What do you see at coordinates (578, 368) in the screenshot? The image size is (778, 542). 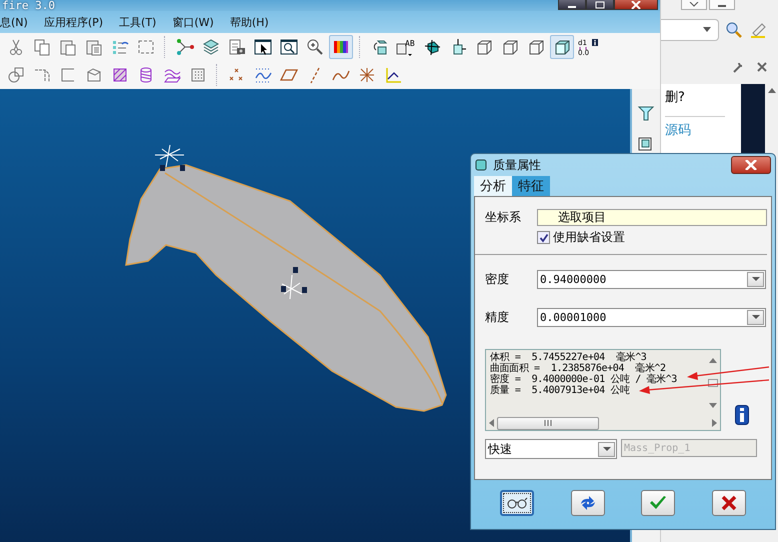 I see `result-line: 曲面面积 = 1.2385876e+04 毫米^2` at bounding box center [578, 368].